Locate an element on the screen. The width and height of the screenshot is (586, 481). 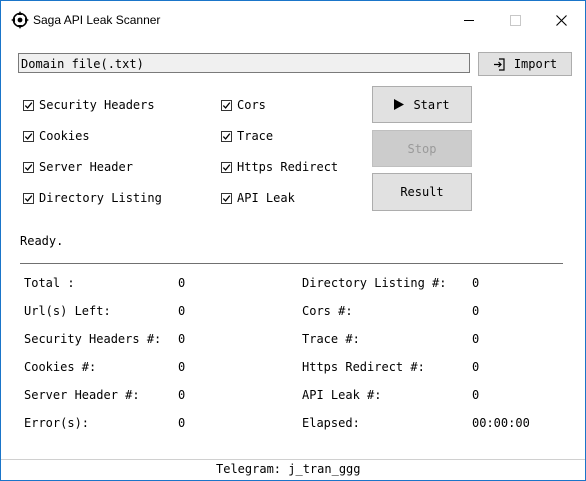
checkbox-https-redirect: Https Redirect is located at coordinates (279, 167).